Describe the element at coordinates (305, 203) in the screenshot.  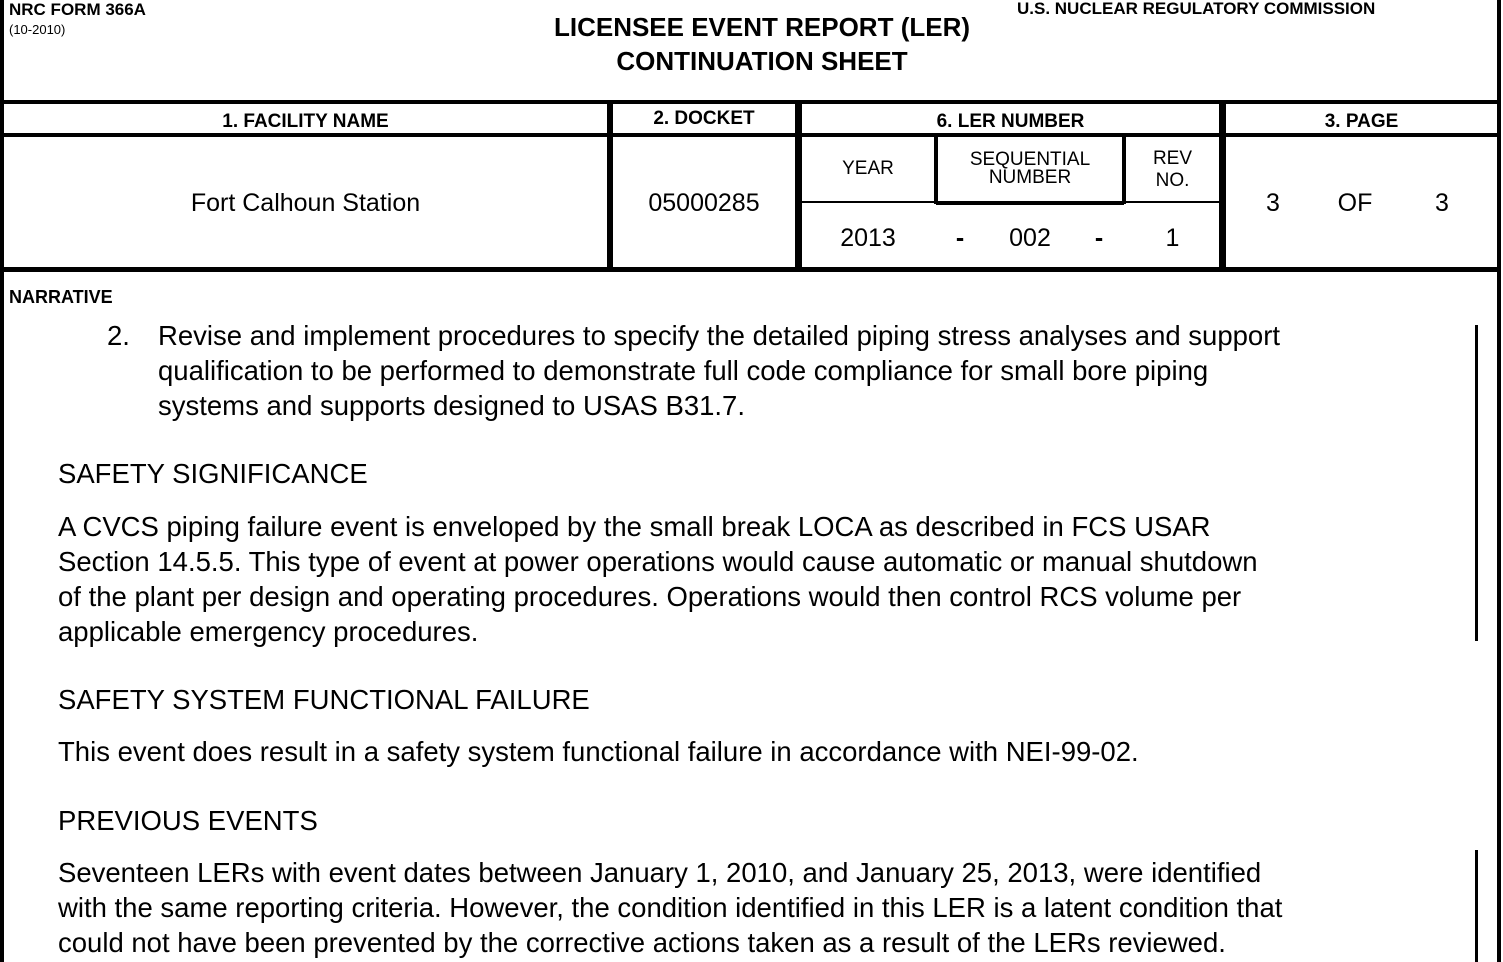
I see `facility-name-value: Fort Calhoun Station` at that location.